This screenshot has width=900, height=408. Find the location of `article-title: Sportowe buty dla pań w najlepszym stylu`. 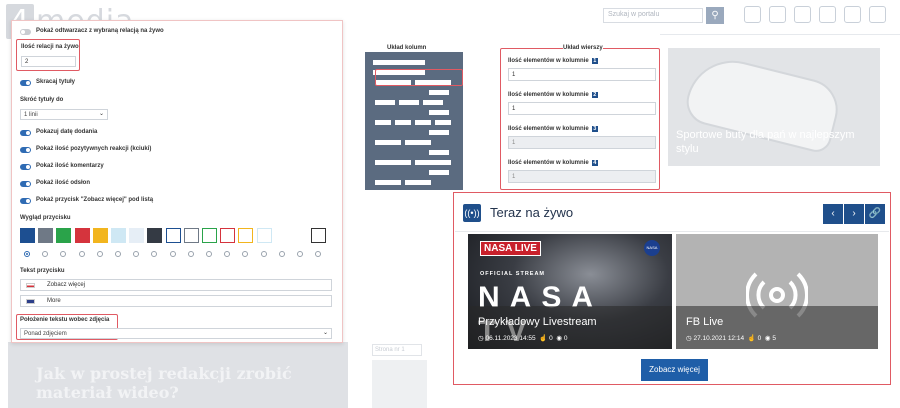

article-title: Sportowe buty dla pań w najlepszym stylu is located at coordinates (771, 142).